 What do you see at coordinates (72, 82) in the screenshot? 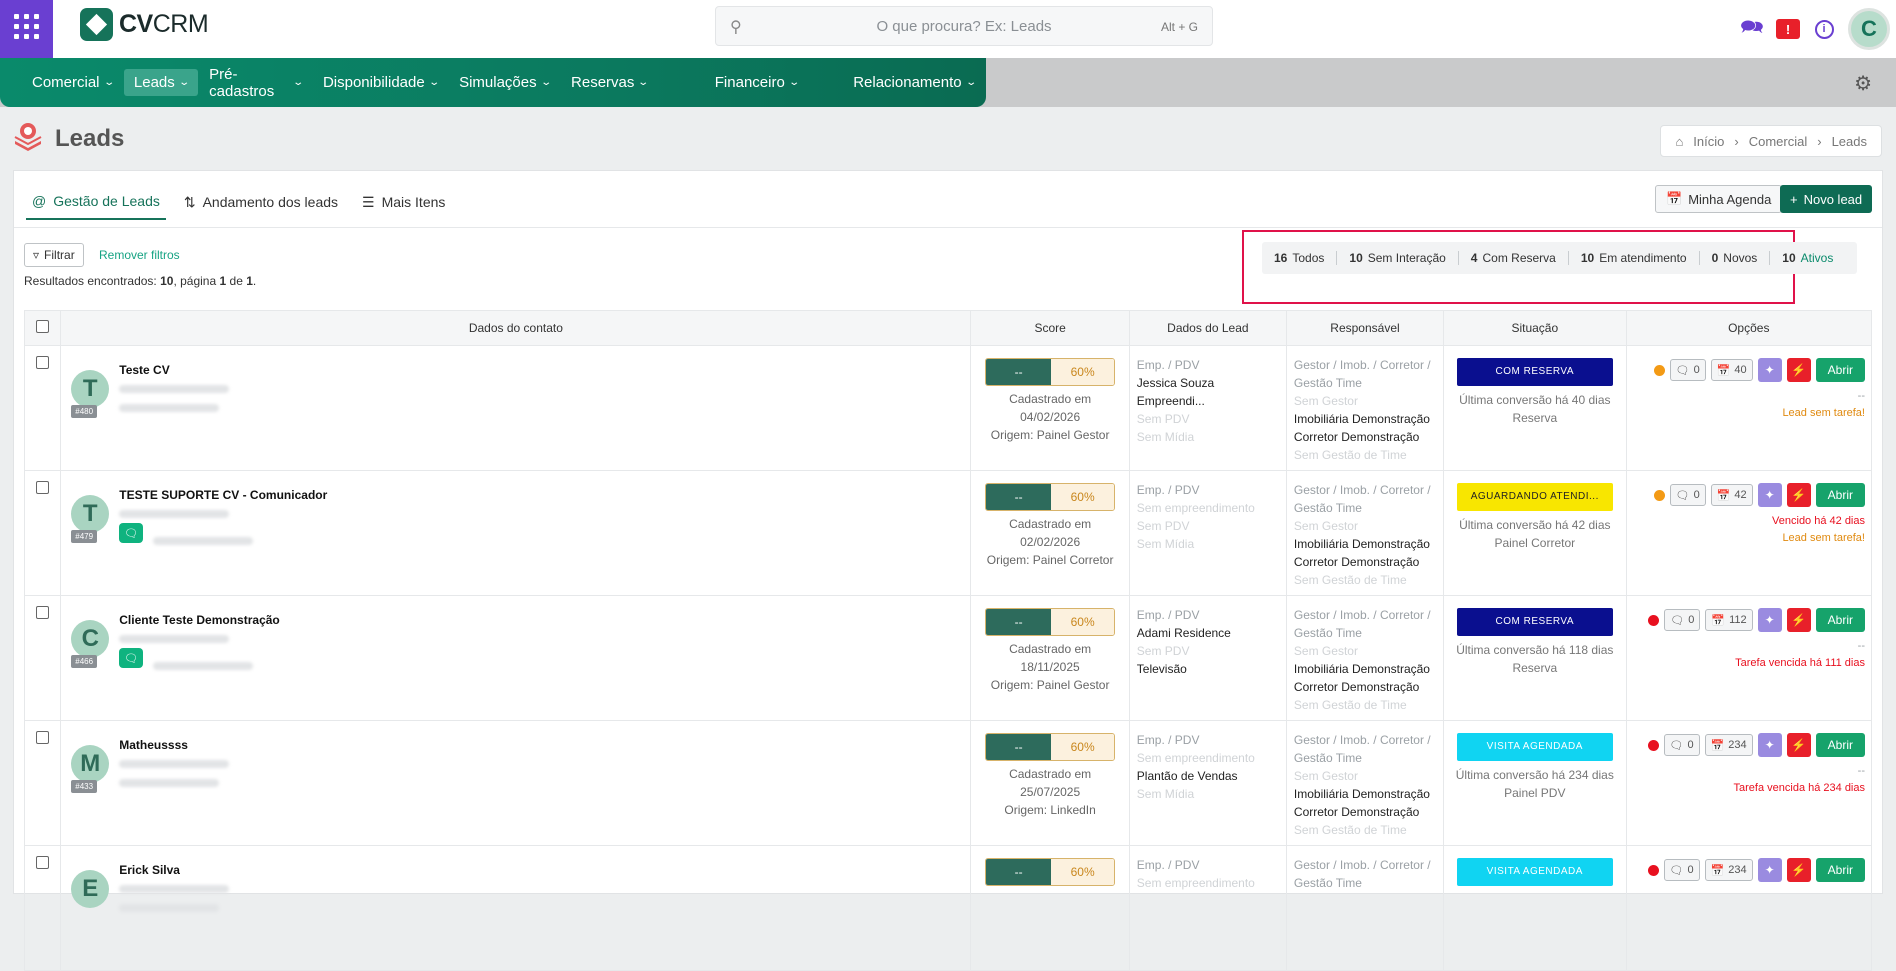
I see `nav-item-comercial: Comercial ⌄` at bounding box center [72, 82].